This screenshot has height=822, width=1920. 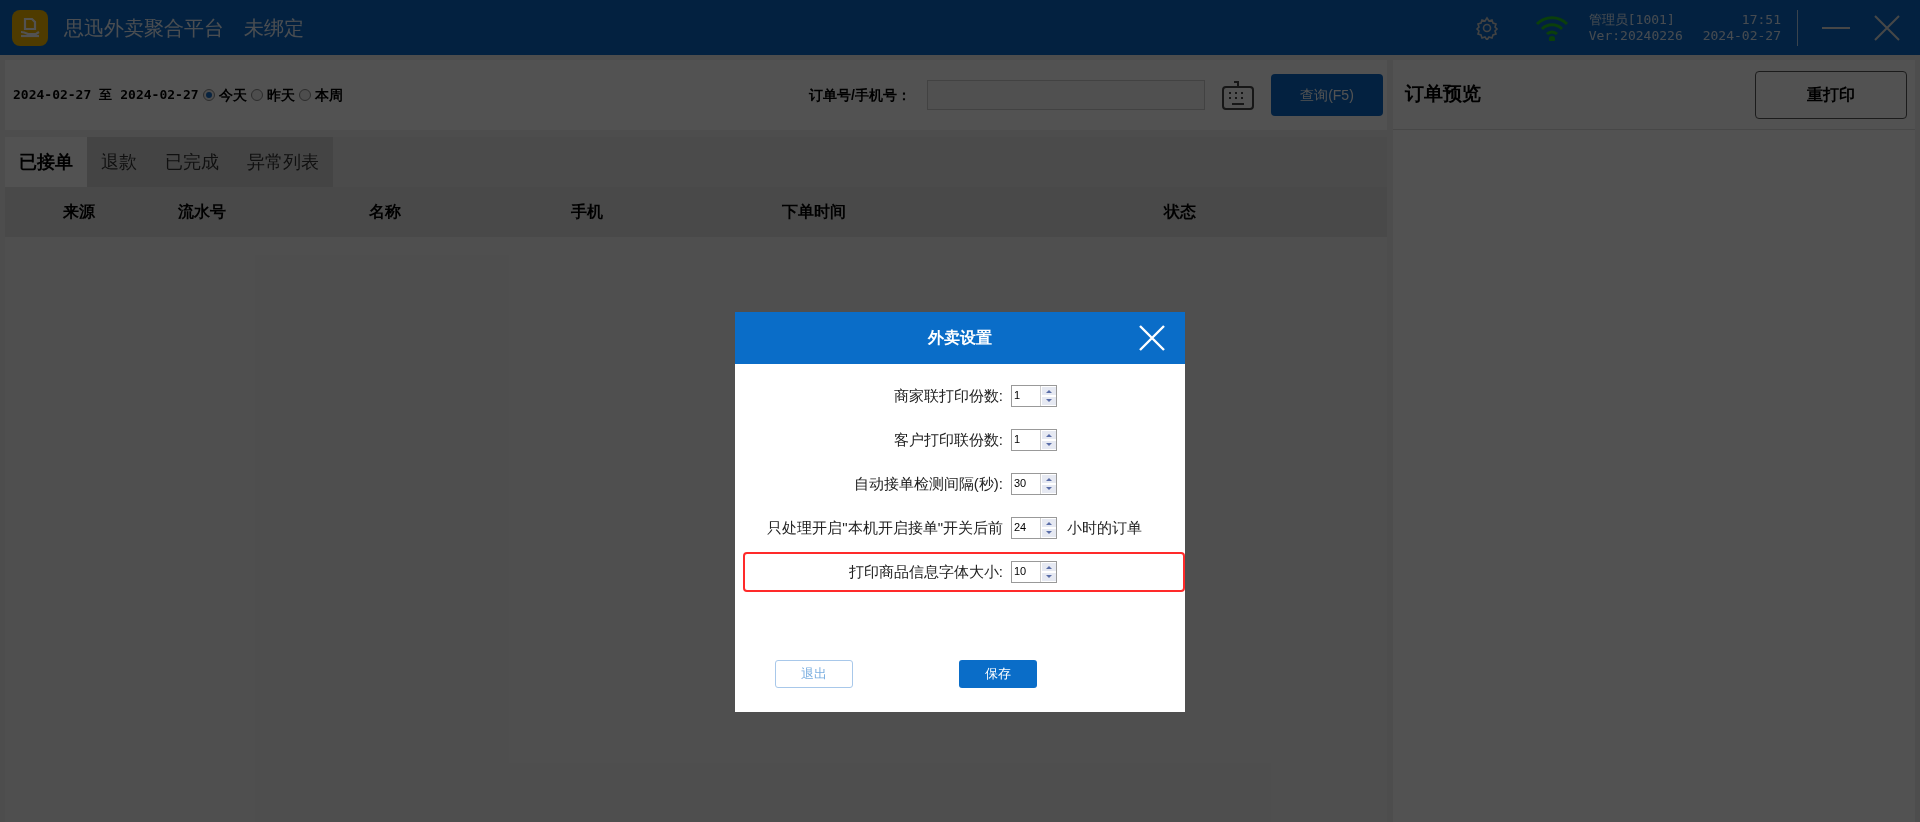 I want to click on number-spinner: 24, so click(x=1034, y=528).